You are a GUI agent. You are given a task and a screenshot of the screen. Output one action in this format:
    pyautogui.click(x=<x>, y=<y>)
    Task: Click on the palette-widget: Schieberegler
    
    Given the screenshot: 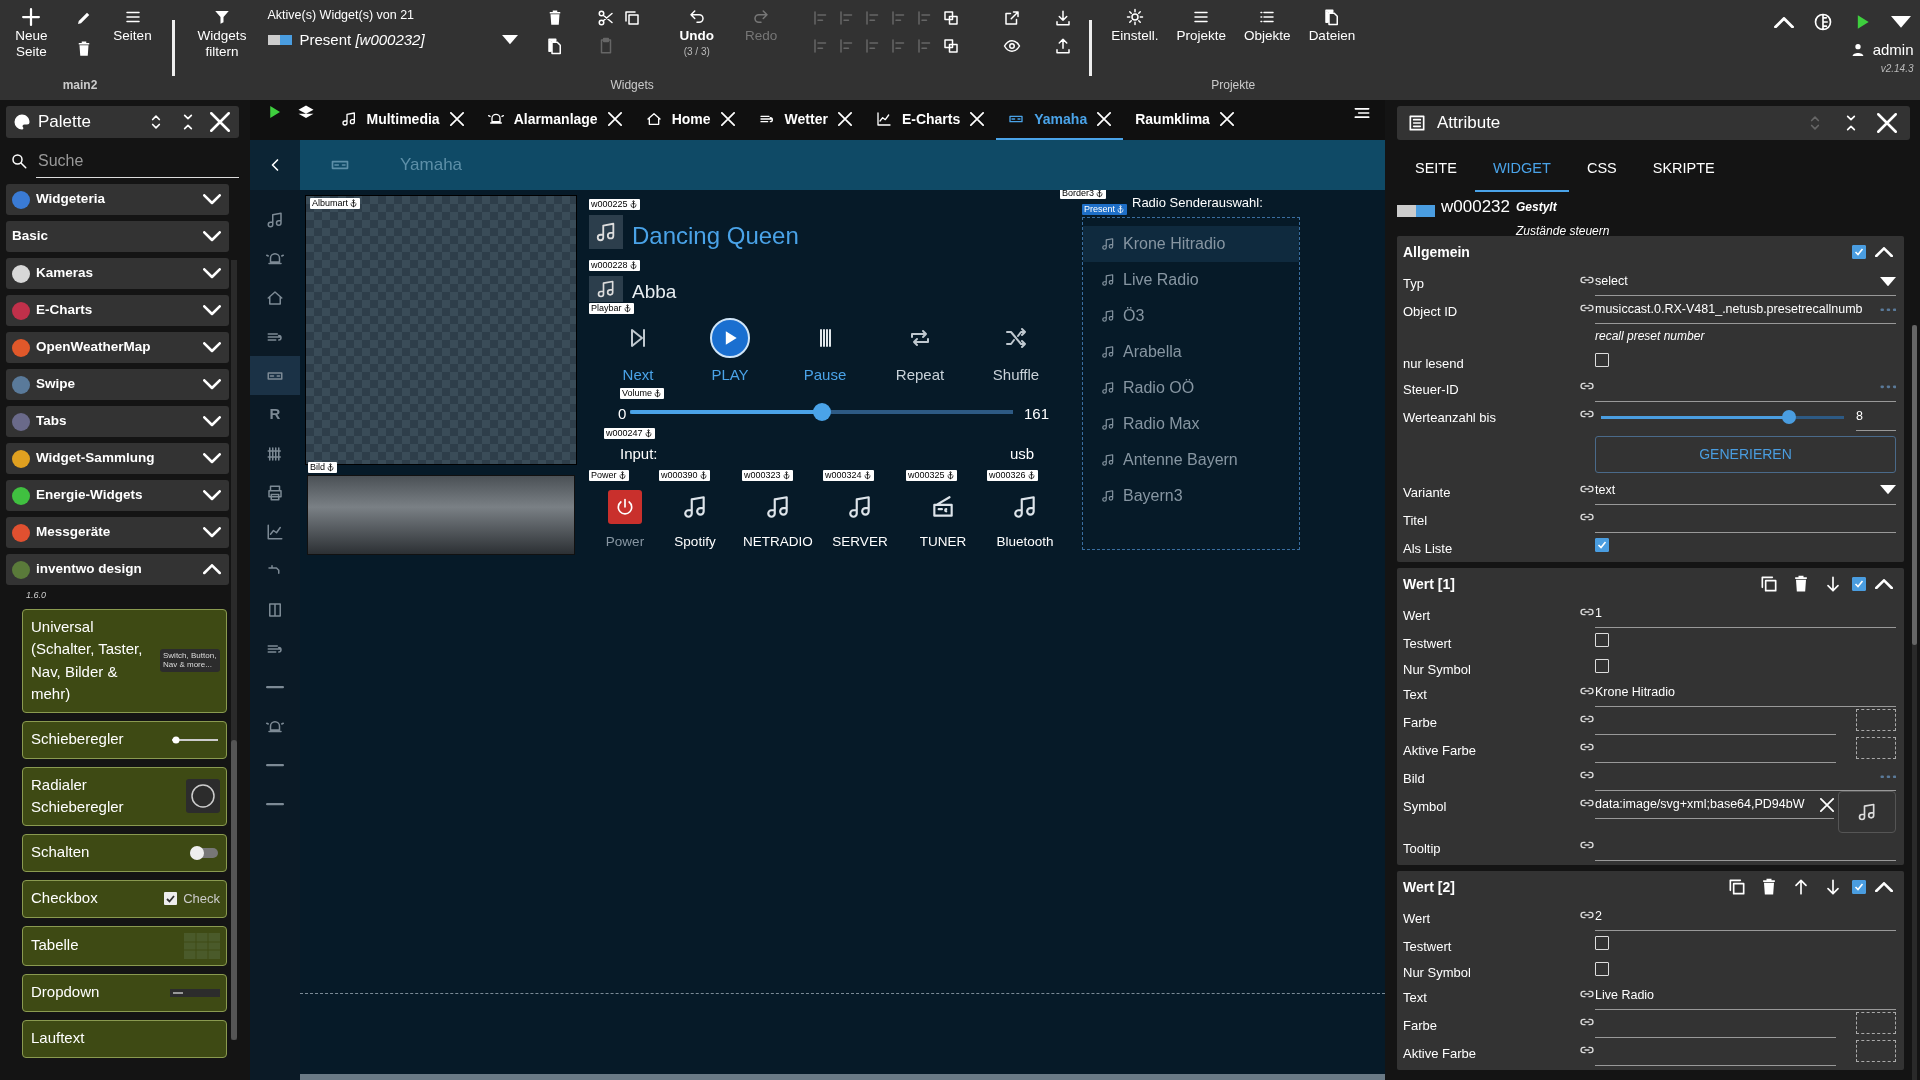 What is the action you would take?
    pyautogui.click(x=124, y=739)
    